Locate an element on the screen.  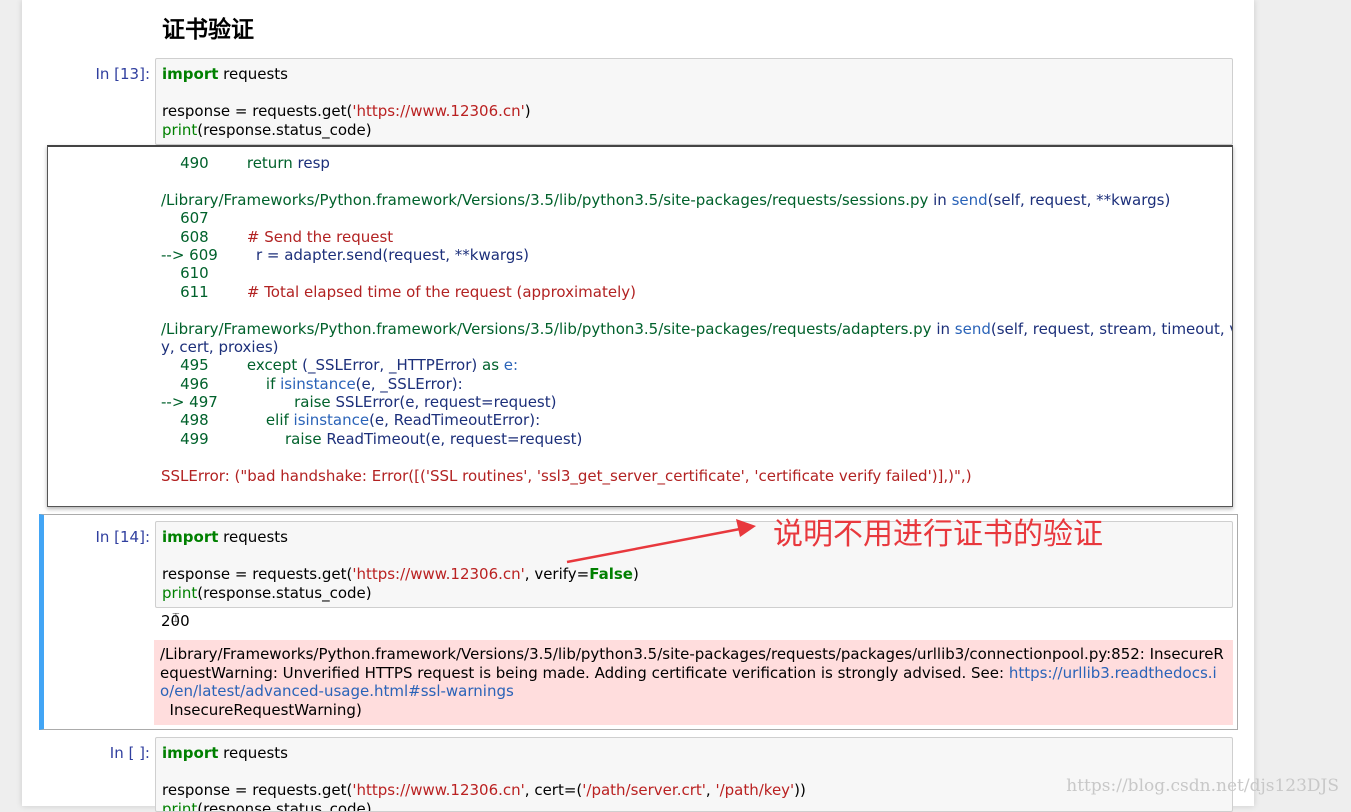
traceback-line: y, cert, proxies) is located at coordinates (635, 347).